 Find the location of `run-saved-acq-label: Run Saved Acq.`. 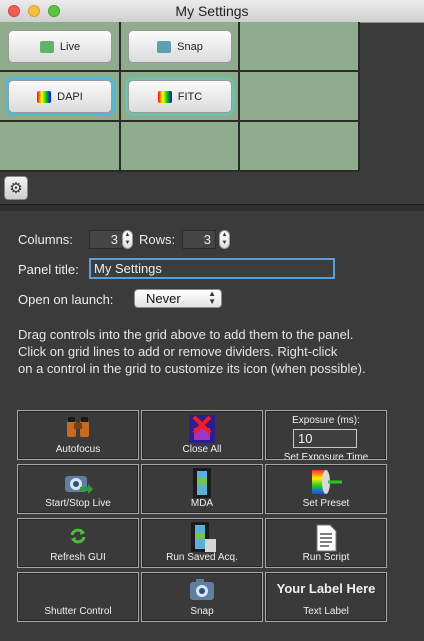

run-saved-acq-label: Run Saved Acq. is located at coordinates (202, 557).